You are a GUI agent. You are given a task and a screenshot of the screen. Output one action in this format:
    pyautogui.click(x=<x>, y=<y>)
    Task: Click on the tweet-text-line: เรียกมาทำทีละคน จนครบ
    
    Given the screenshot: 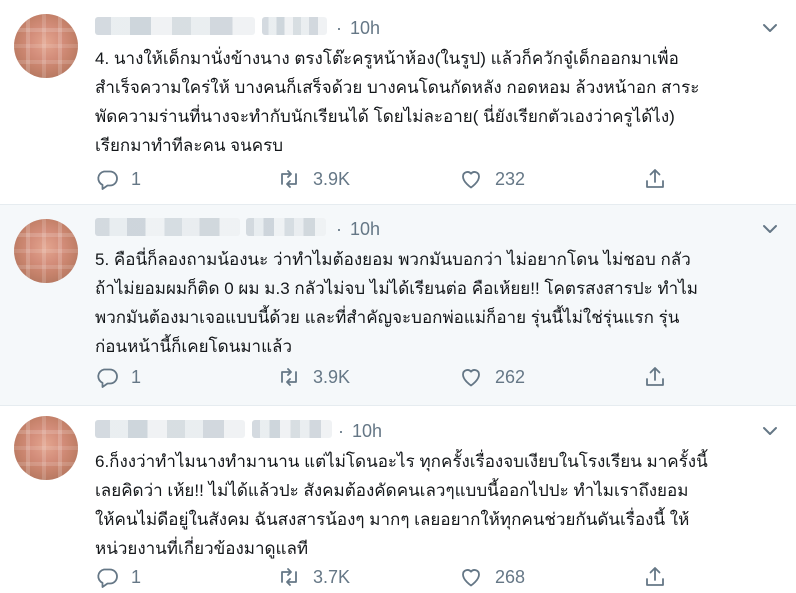 What is the action you would take?
    pyautogui.click(x=189, y=145)
    